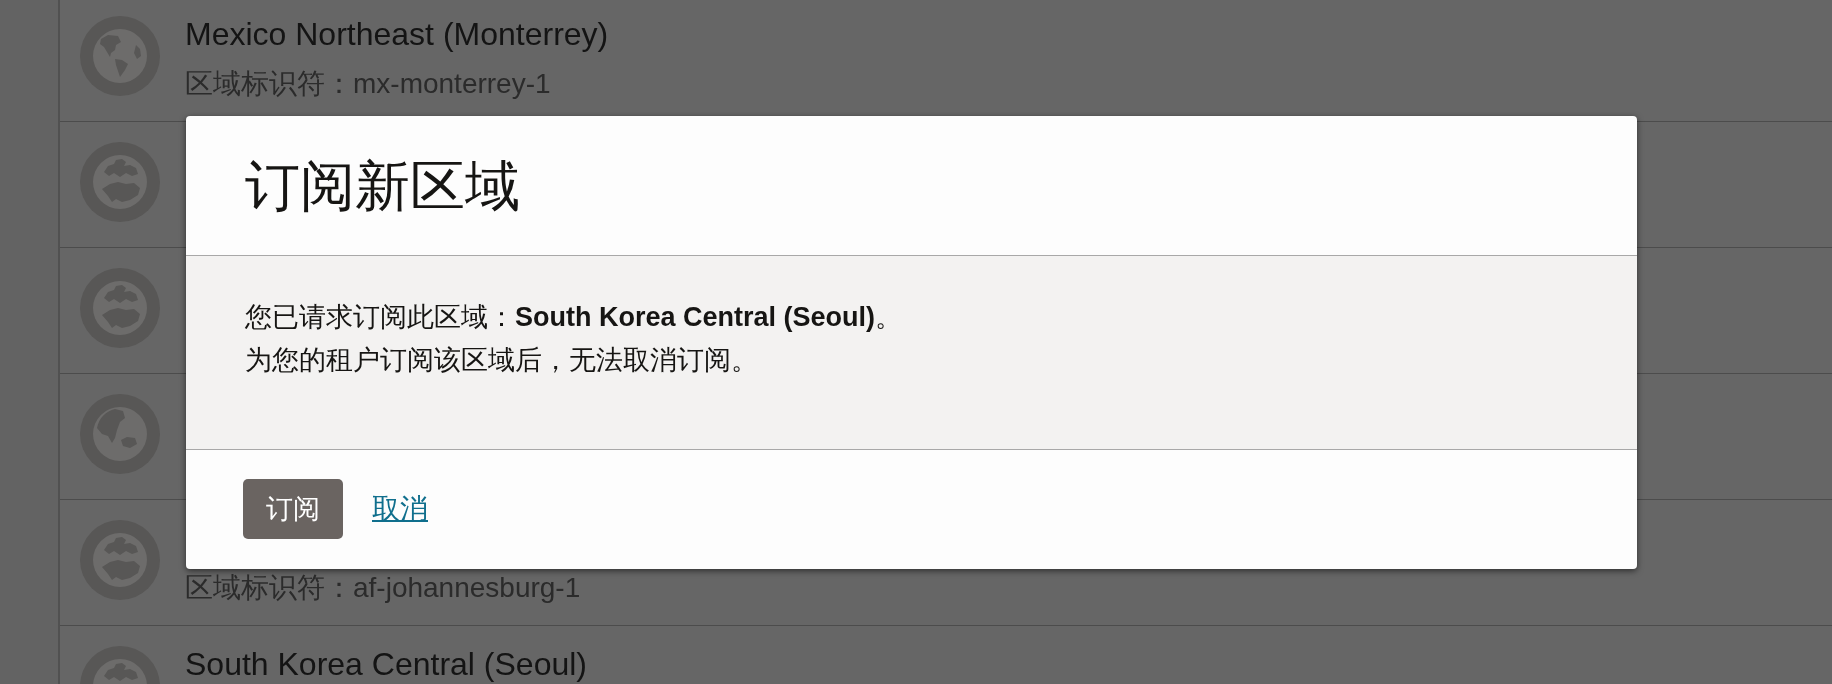  I want to click on region-name: South Korea Central (Seoul), so click(386, 664).